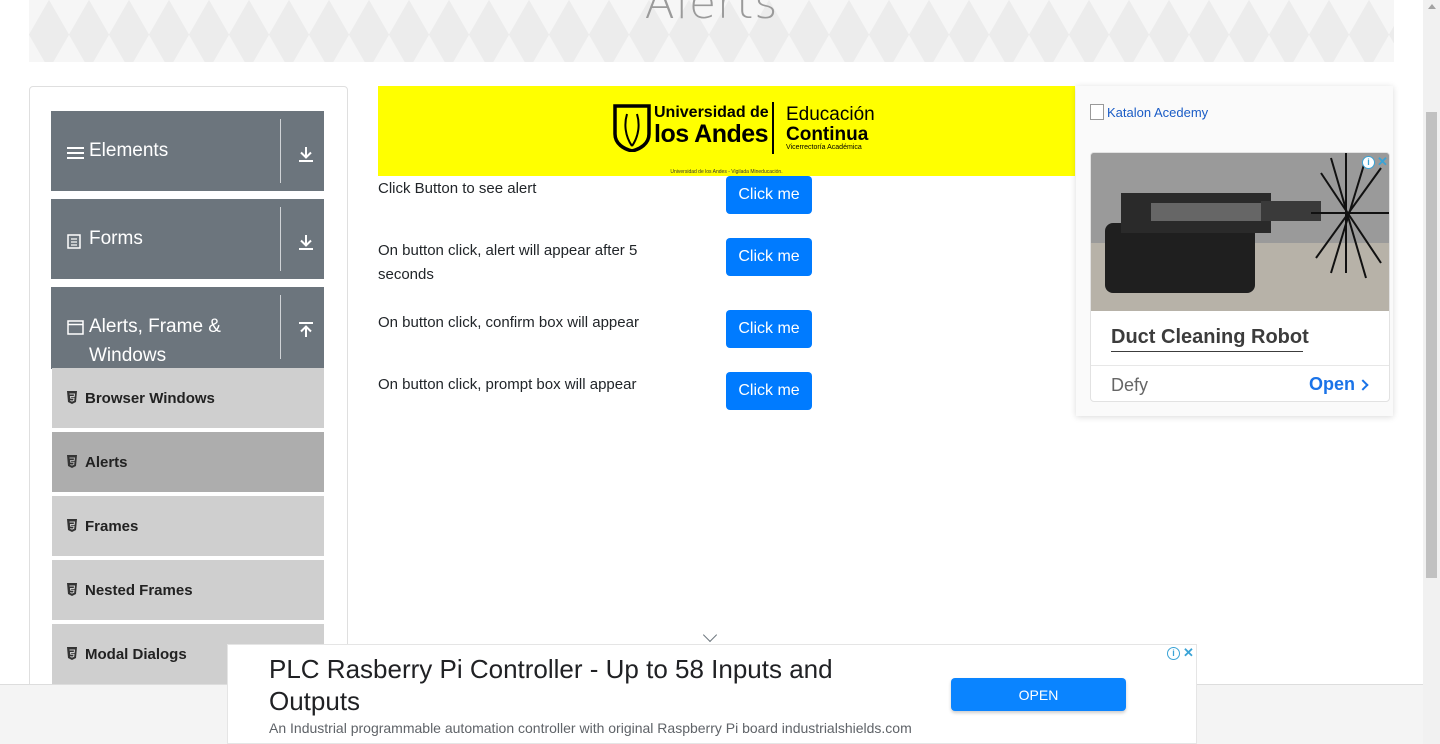 The height and width of the screenshot is (744, 1440). I want to click on page-header-banner: Alerts, so click(711, 31).